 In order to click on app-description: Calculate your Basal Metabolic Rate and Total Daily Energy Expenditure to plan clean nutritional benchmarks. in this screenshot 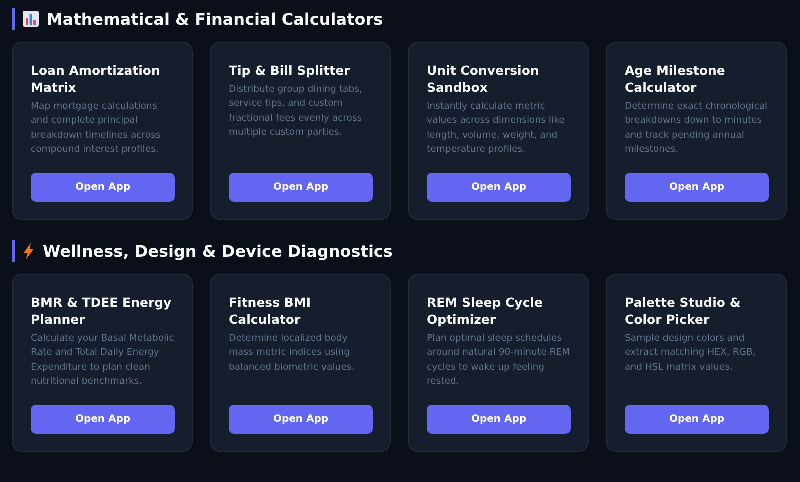, I will do `click(103, 360)`.